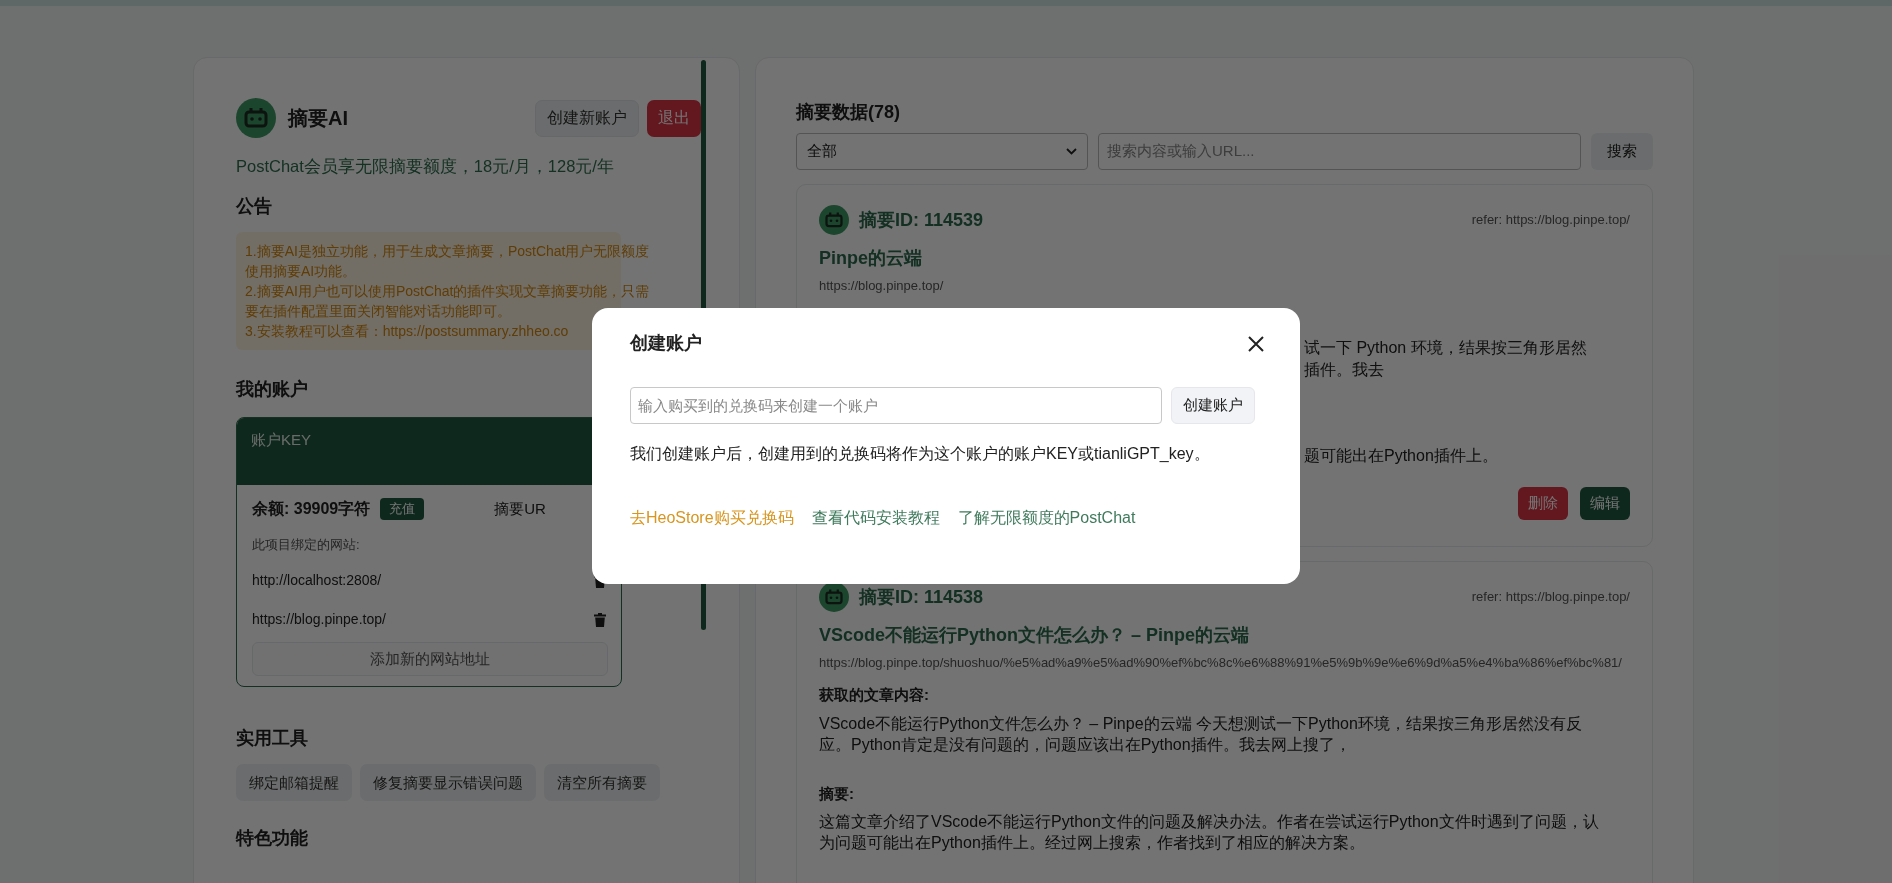  What do you see at coordinates (1446, 348) in the screenshot?
I see `content-fragment: 试一下 Python 环境，结果按三角形居然` at bounding box center [1446, 348].